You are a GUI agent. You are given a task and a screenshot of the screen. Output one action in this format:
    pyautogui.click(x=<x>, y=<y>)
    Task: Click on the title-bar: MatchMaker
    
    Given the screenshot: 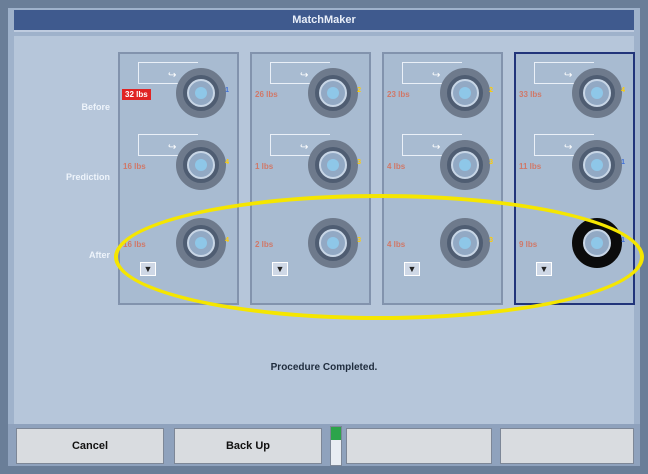 What is the action you would take?
    pyautogui.click(x=324, y=21)
    